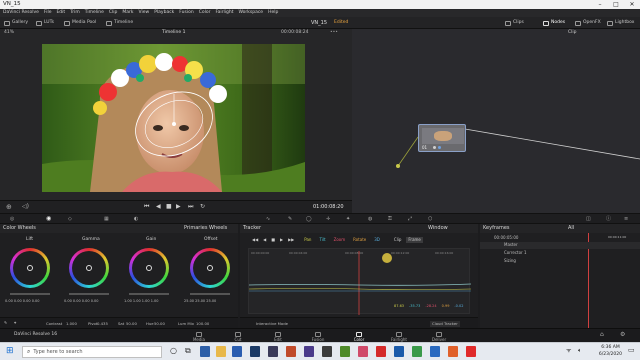  What do you see at coordinates (334, 33) in the screenshot?
I see `more-icon: •••` at bounding box center [334, 33].